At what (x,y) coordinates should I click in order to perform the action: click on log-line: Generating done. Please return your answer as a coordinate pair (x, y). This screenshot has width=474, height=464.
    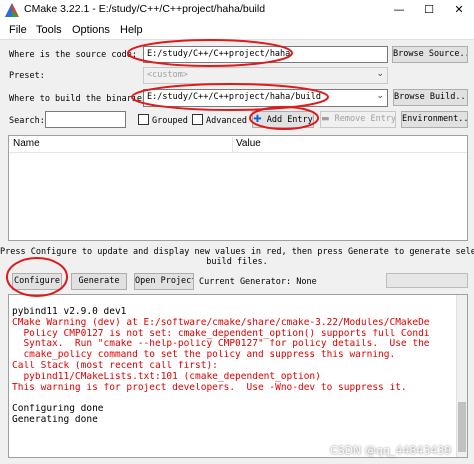
    Looking at the image, I should click on (55, 420).